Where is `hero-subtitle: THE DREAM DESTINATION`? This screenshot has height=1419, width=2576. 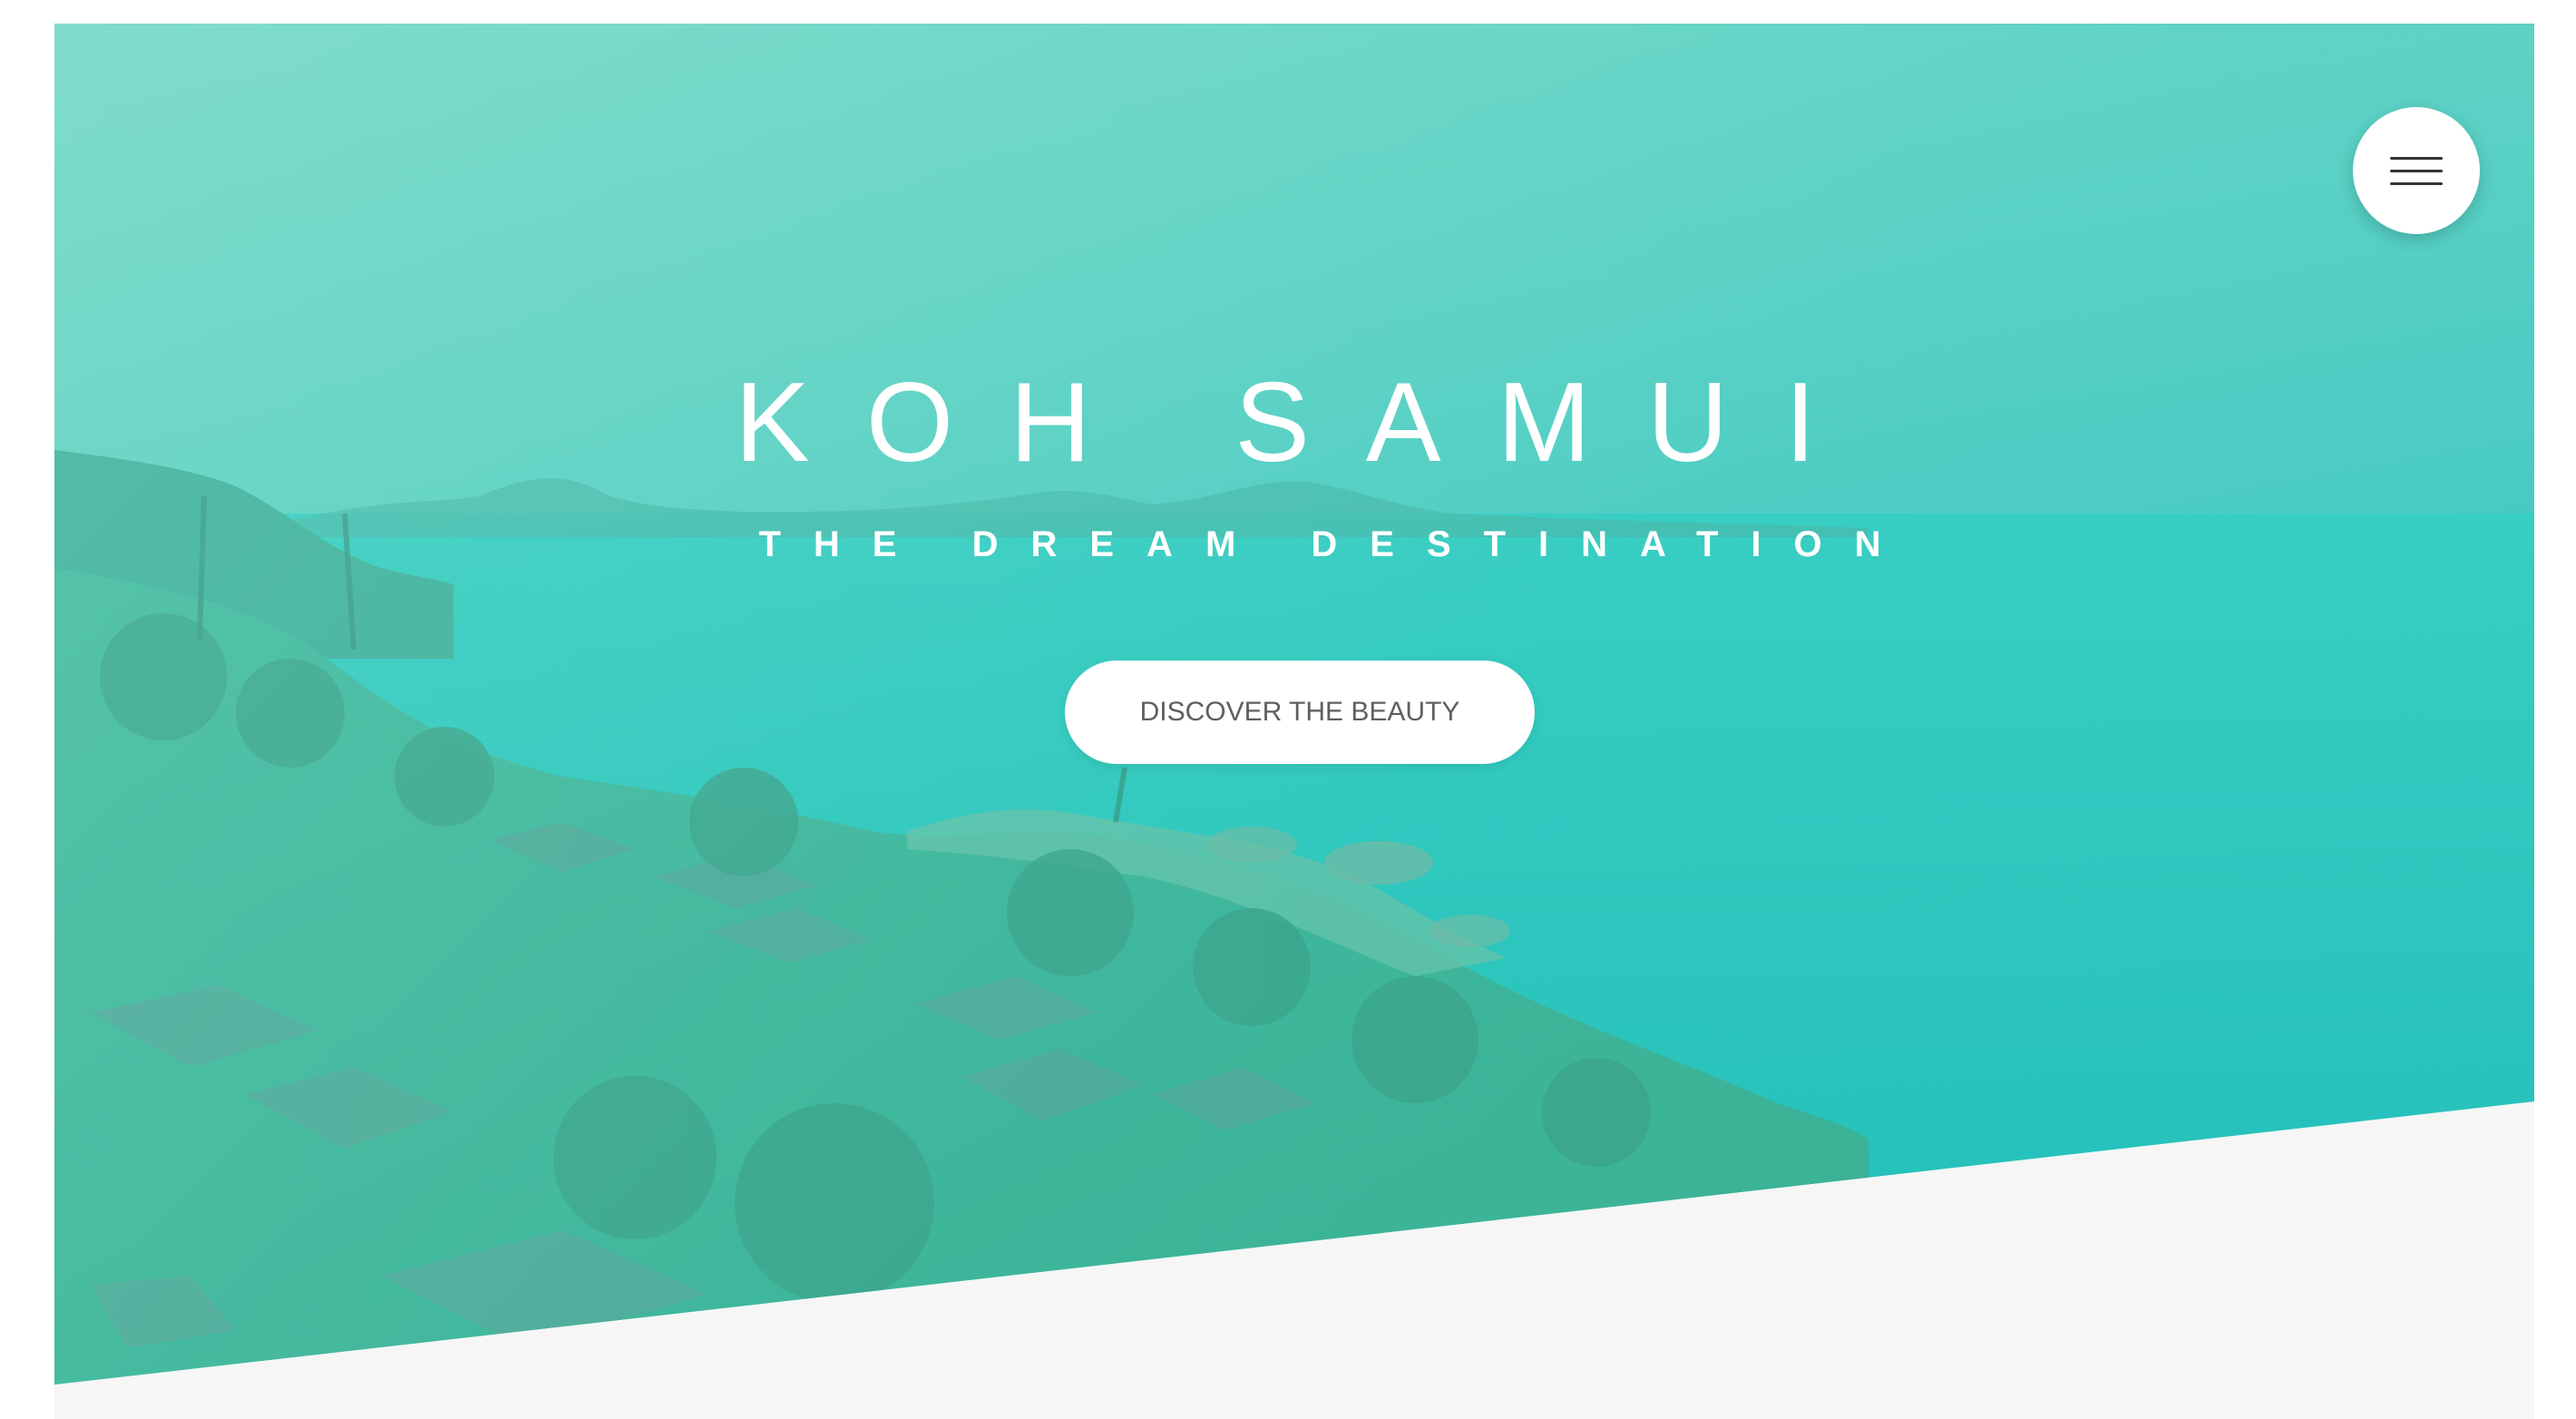
hero-subtitle: THE DREAM DESTINATION is located at coordinates (1336, 544).